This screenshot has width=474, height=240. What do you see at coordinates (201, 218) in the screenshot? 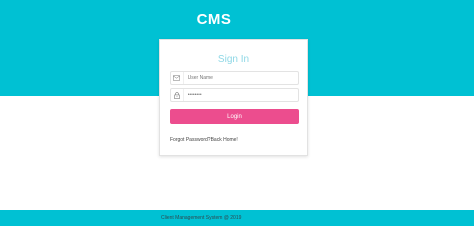
I see `footer-copyright: Client Management System @ 2019` at bounding box center [201, 218].